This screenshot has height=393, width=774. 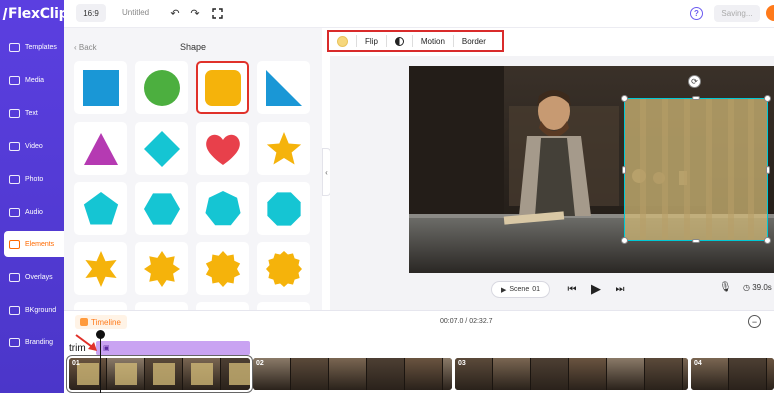 I want to click on timeline-toggle: Timeline, so click(x=101, y=322).